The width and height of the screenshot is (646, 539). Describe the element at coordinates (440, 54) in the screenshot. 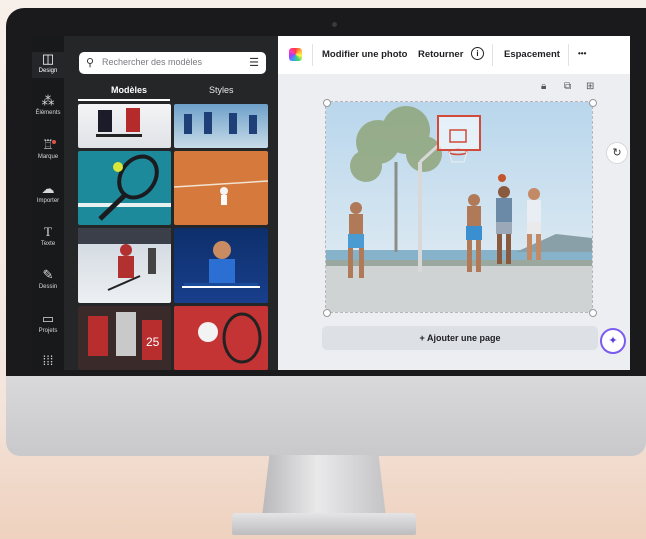

I see `flip-button: Retourner` at that location.